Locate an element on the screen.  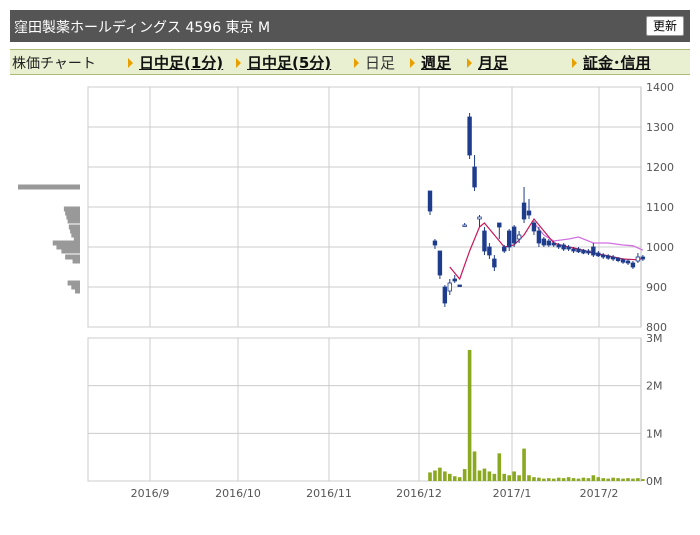
date-tick-label: 2016/11 is located at coordinates (329, 493).